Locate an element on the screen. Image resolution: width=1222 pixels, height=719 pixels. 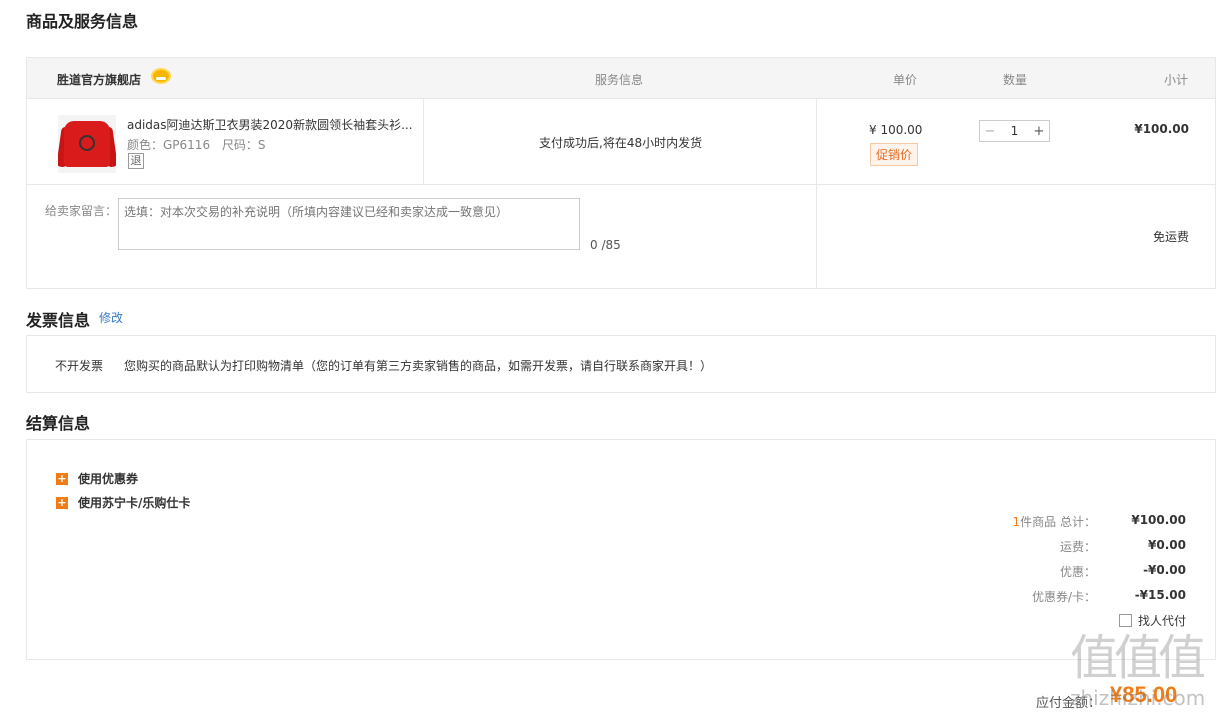
summary-total-label: 1件商品 总计： is located at coordinates (1054, 522).